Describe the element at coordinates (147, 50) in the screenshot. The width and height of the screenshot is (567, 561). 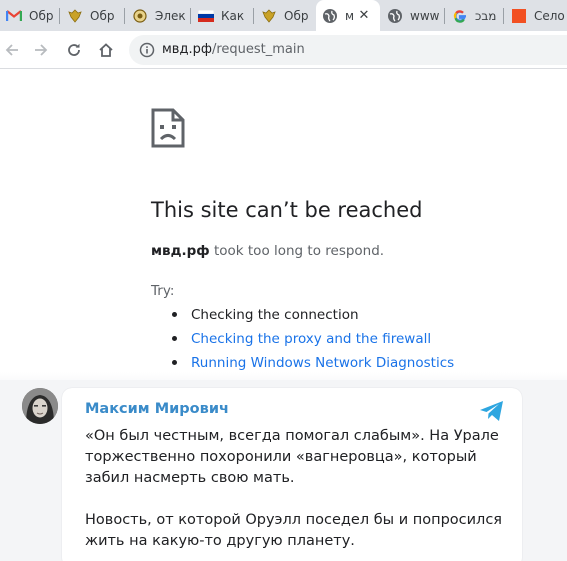
I see `info-icon` at that location.